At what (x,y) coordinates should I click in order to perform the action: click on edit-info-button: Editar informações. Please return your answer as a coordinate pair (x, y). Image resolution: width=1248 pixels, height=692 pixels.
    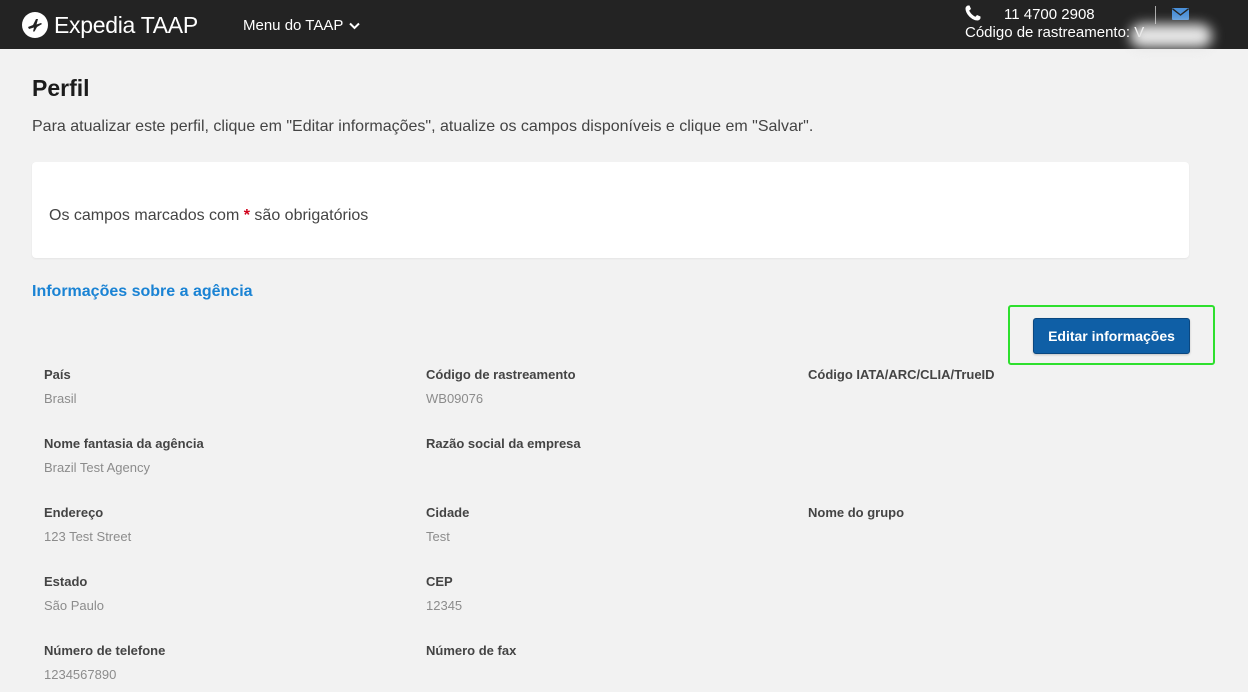
    Looking at the image, I should click on (1111, 336).